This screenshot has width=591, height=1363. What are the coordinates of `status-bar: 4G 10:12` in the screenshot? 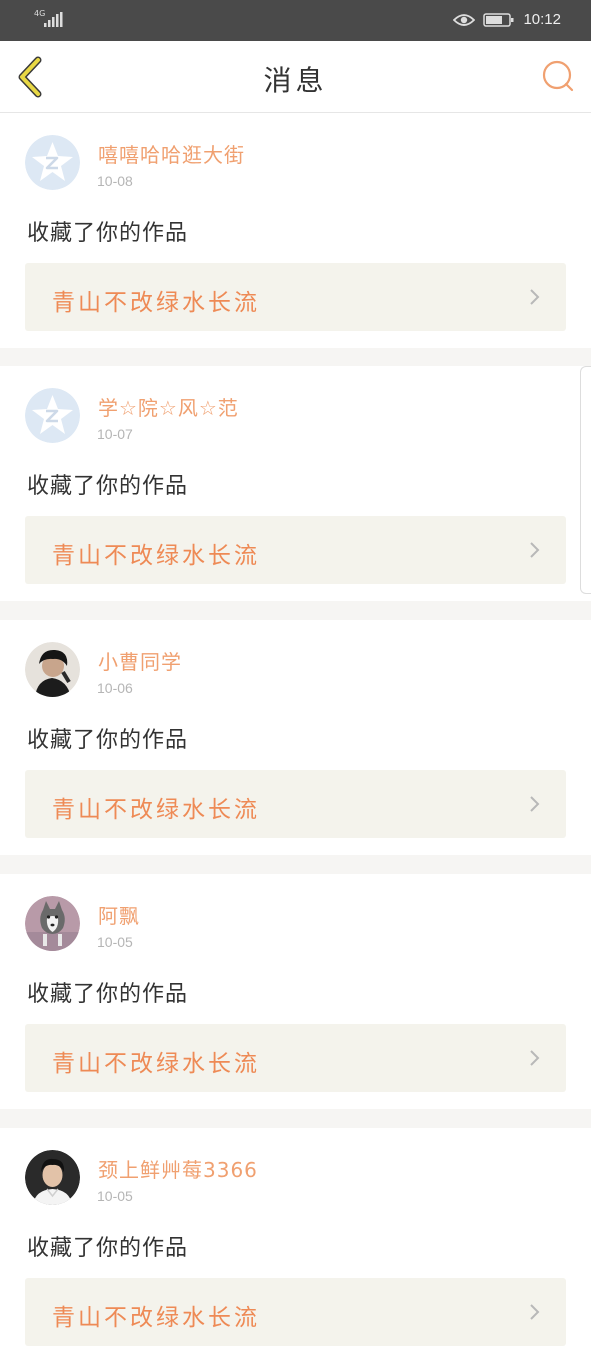 It's located at (295, 20).